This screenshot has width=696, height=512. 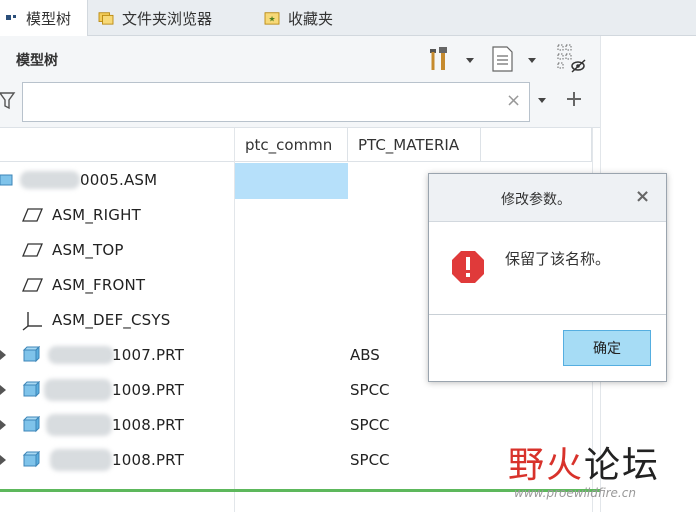 I want to click on tab-favorites: ★ 收藏夹, so click(x=324, y=18).